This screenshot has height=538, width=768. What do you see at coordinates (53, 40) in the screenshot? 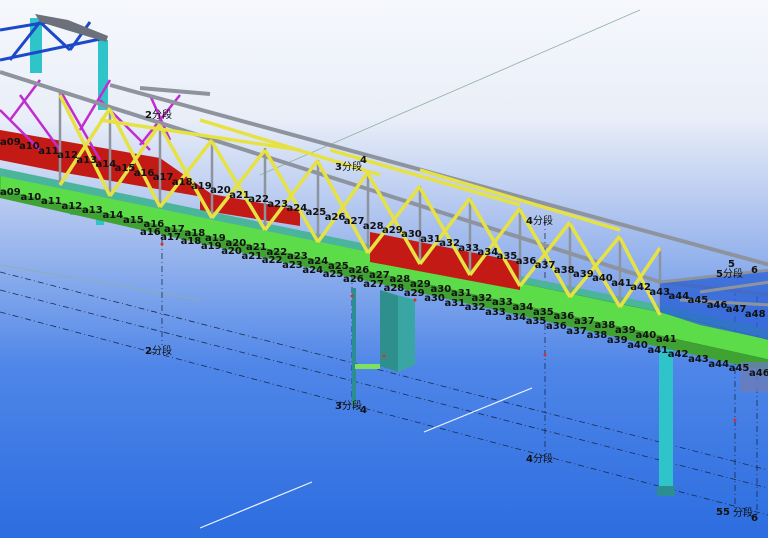
I see `left-blue-truss` at bounding box center [53, 40].